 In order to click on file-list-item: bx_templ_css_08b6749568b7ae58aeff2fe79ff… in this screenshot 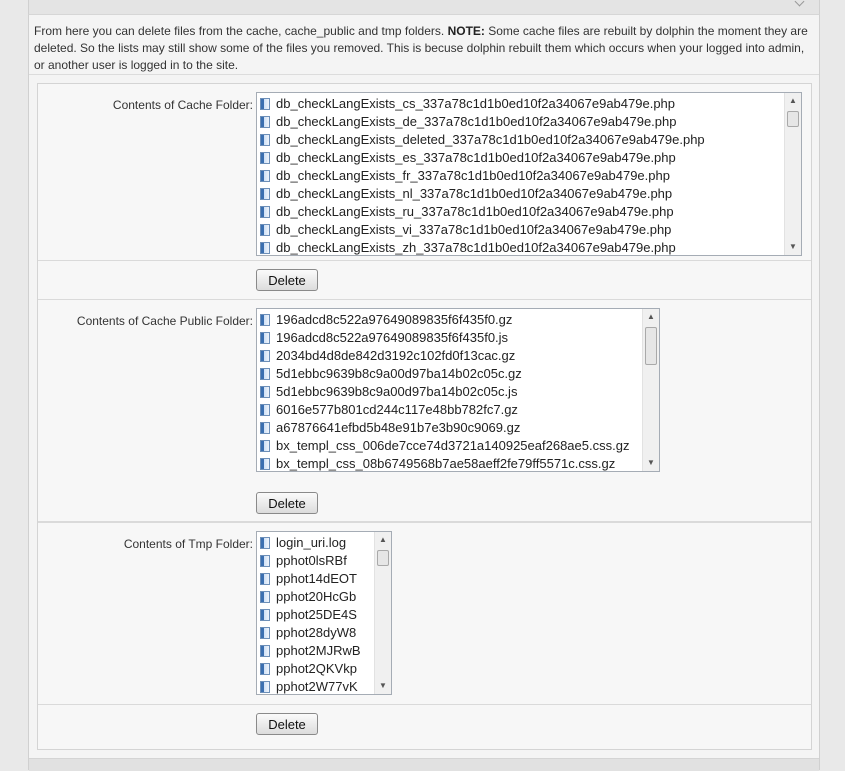, I will do `click(459, 463)`.